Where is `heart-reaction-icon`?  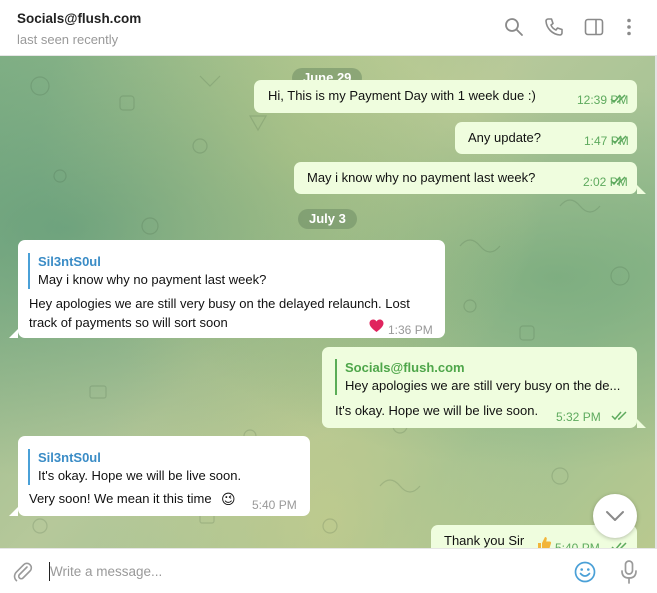
heart-reaction-icon is located at coordinates (376, 326).